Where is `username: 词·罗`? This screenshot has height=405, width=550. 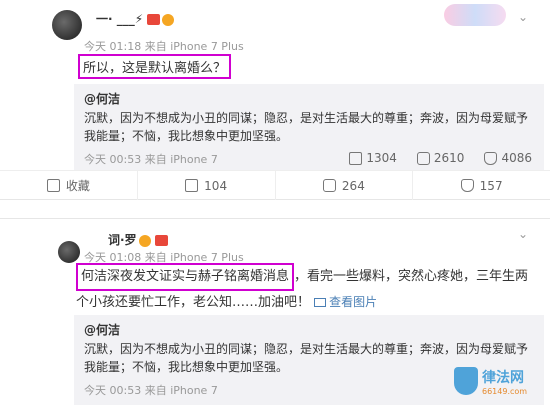 username: 词·罗 is located at coordinates (132, 239).